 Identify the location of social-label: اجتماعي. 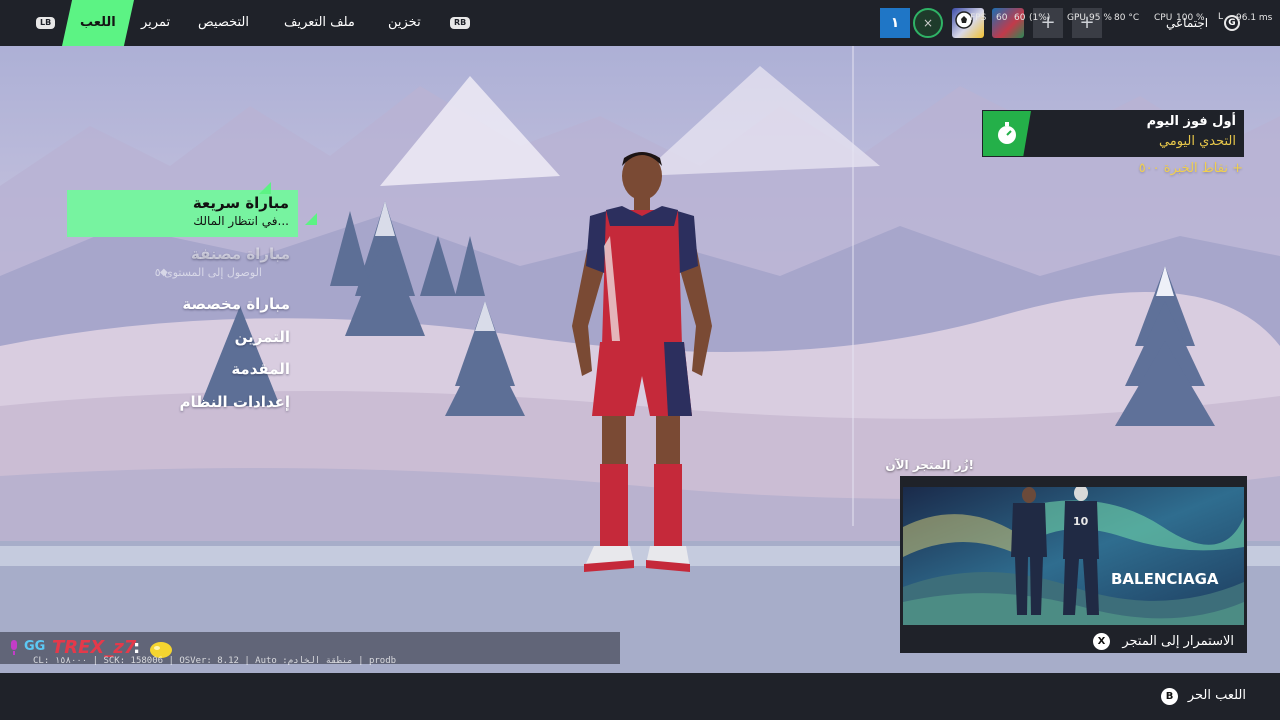
(1187, 23).